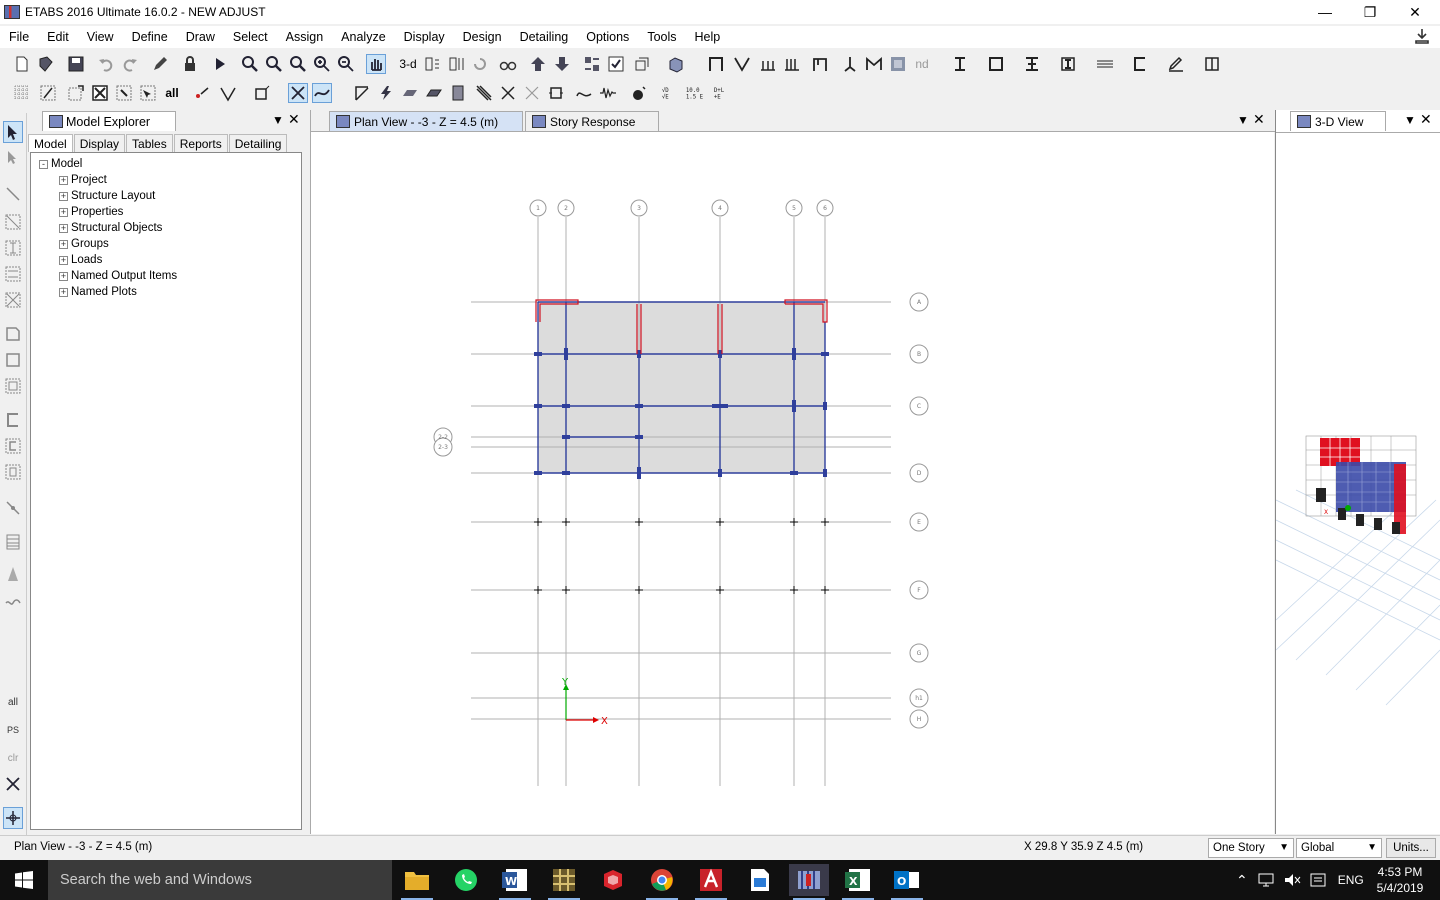 The width and height of the screenshot is (1440, 900). Describe the element at coordinates (274, 64) in the screenshot. I see `zoom-restore-button` at that location.